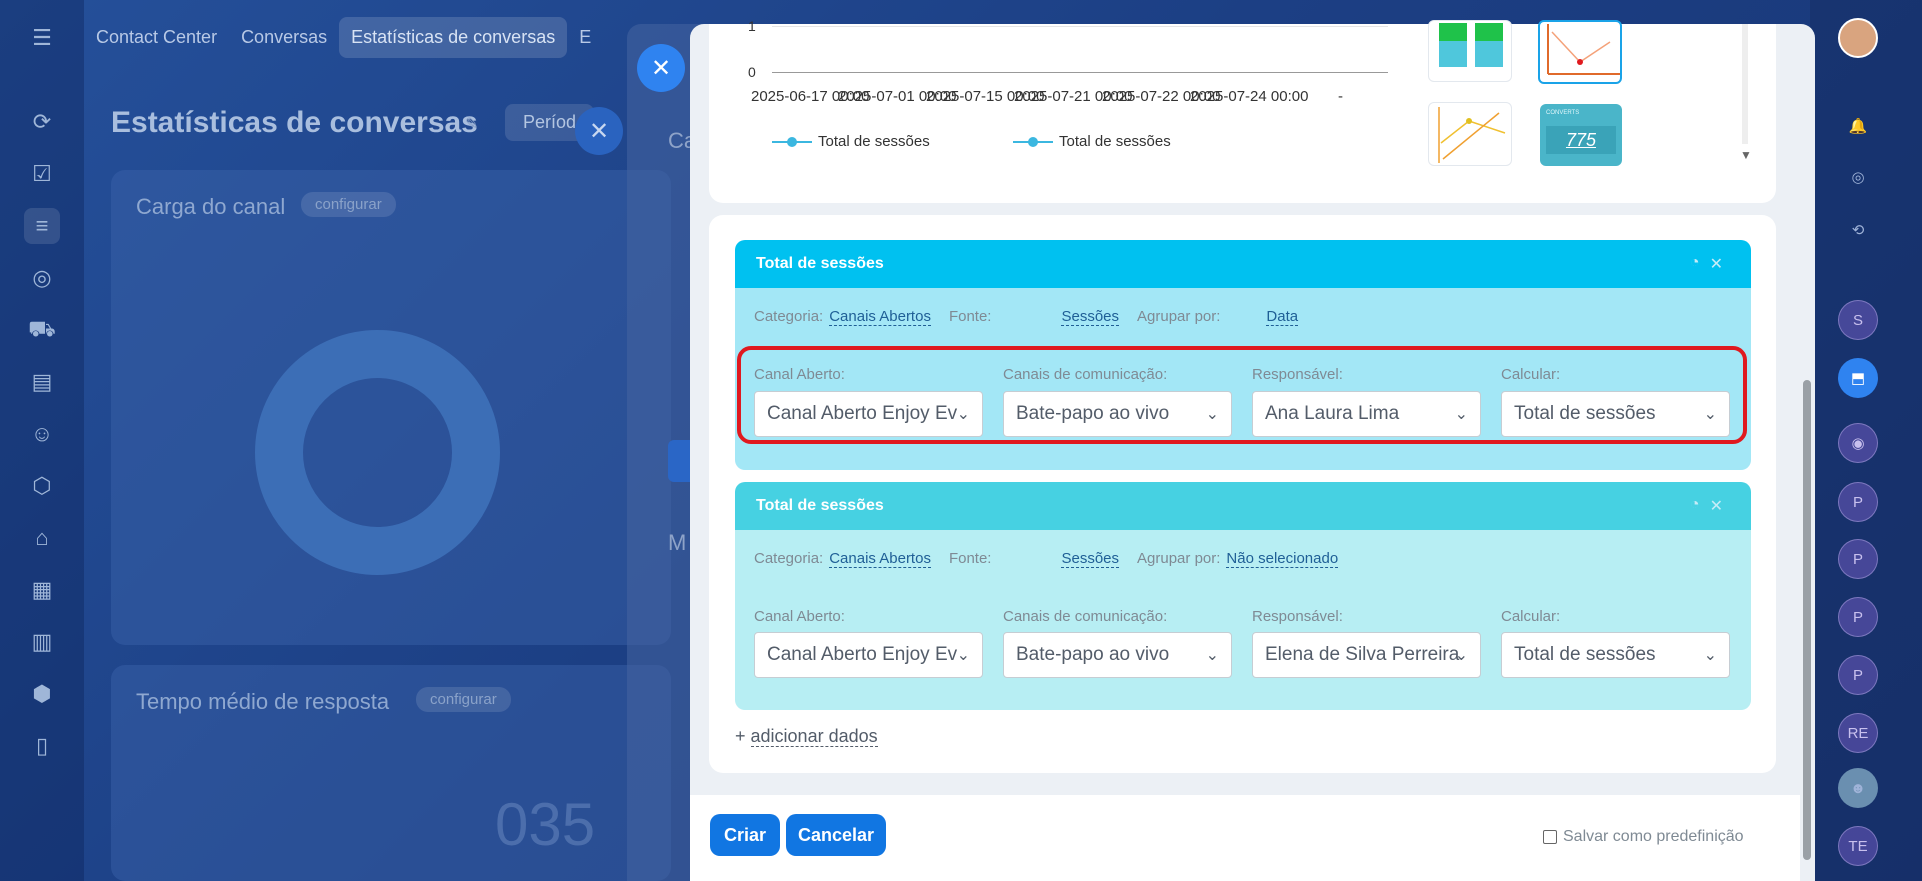 The height and width of the screenshot is (881, 1922). What do you see at coordinates (1858, 320) in the screenshot?
I see `avatar: S` at bounding box center [1858, 320].